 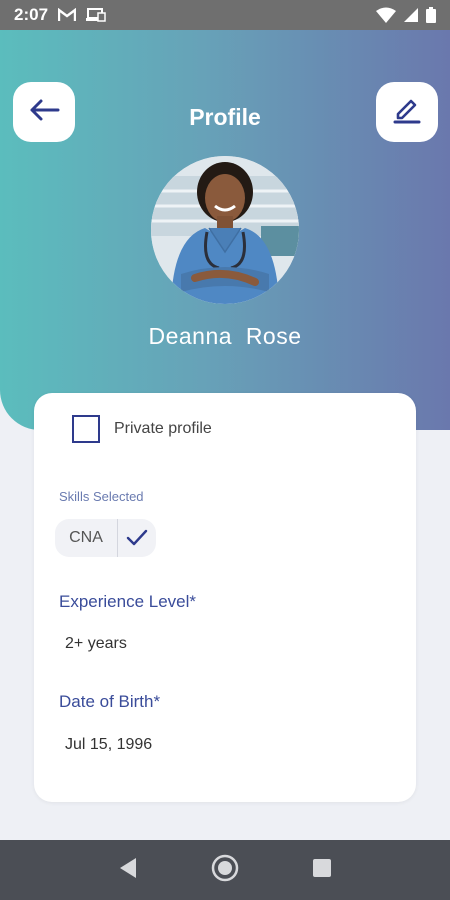 What do you see at coordinates (128, 601) in the screenshot?
I see `experience-level-label: Experience Level*` at bounding box center [128, 601].